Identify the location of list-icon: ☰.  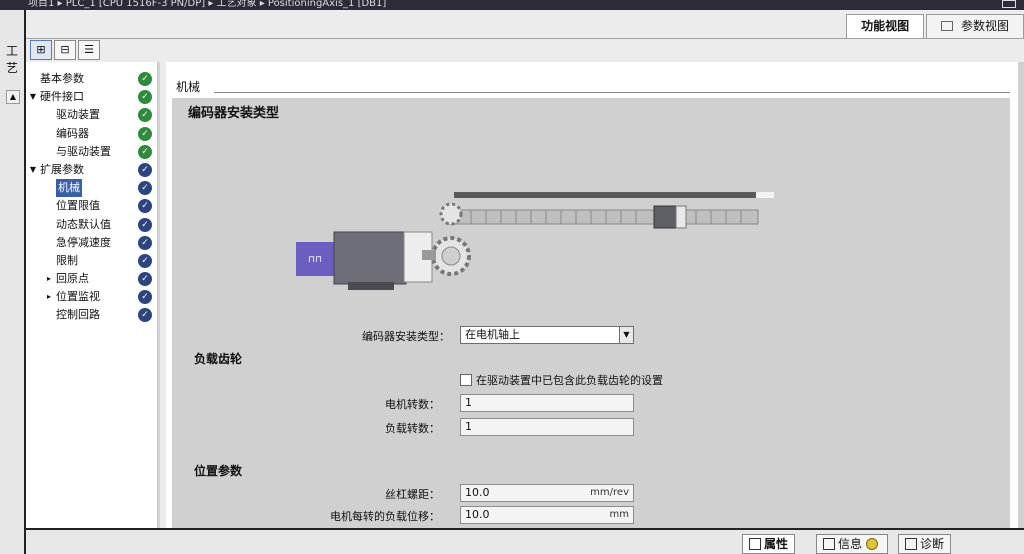
(89, 50).